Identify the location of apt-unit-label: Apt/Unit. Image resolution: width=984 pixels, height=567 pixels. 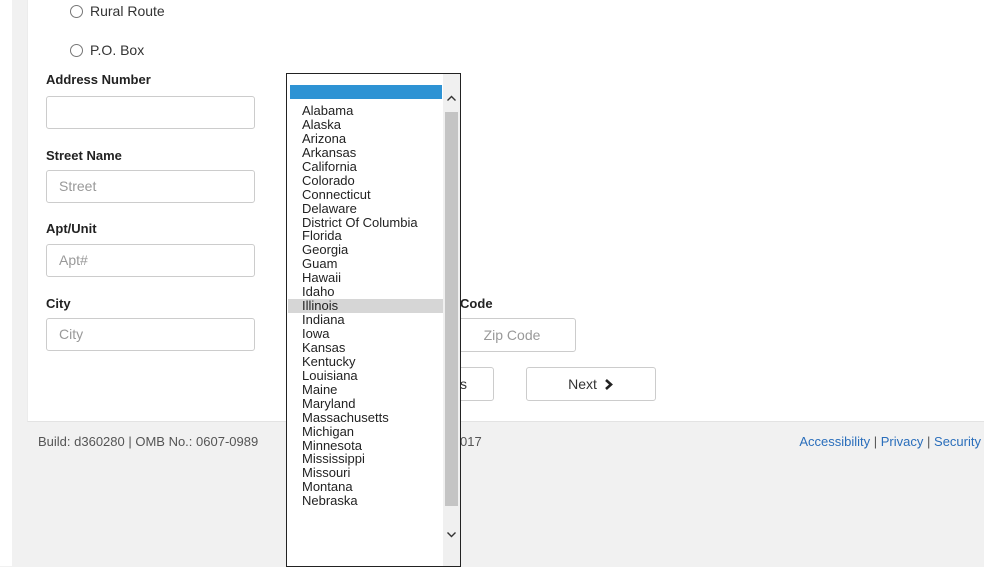
(71, 228).